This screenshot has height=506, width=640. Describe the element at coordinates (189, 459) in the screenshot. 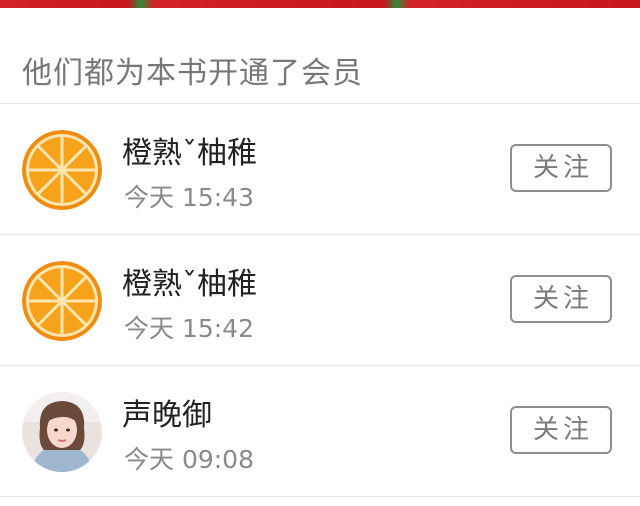

I see `member-time: 今天 09:08` at that location.